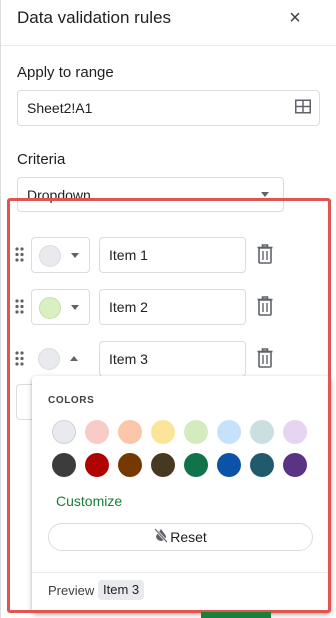 This screenshot has height=618, width=336. What do you see at coordinates (60, 108) in the screenshot?
I see `range-input-value: Sheet2!A1` at bounding box center [60, 108].